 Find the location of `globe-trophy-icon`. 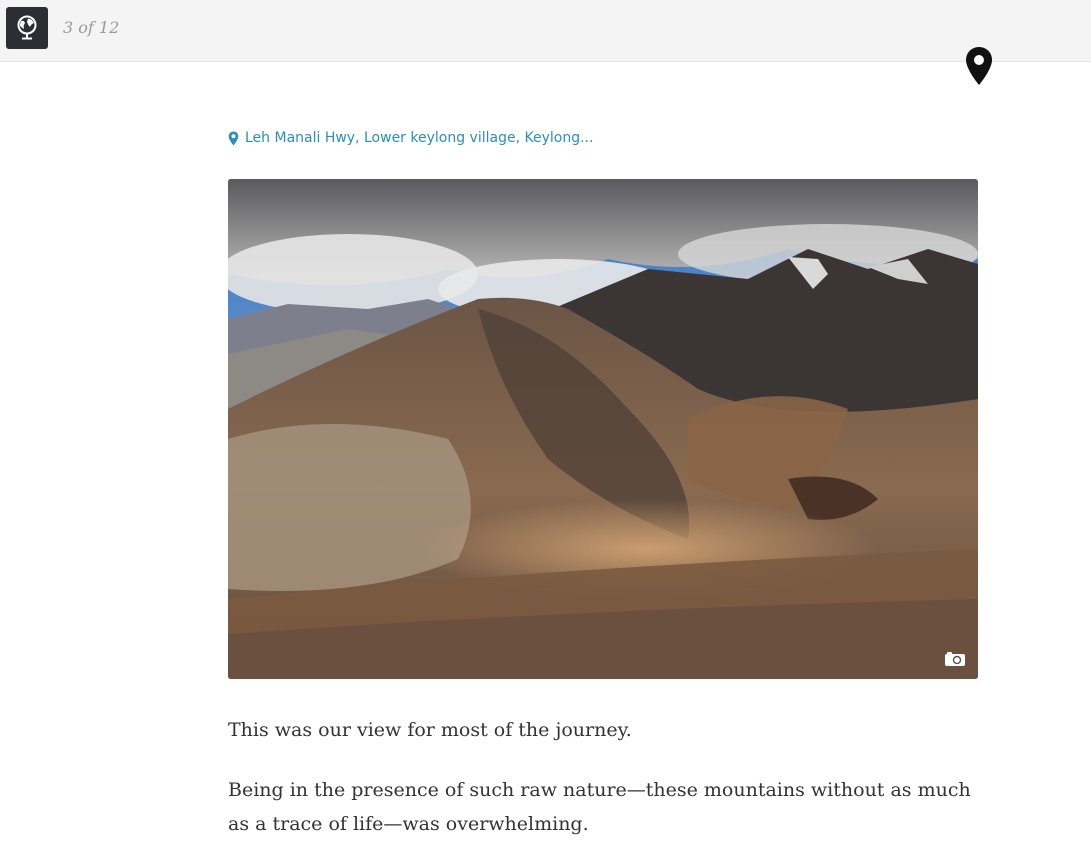

globe-trophy-icon is located at coordinates (27, 27).